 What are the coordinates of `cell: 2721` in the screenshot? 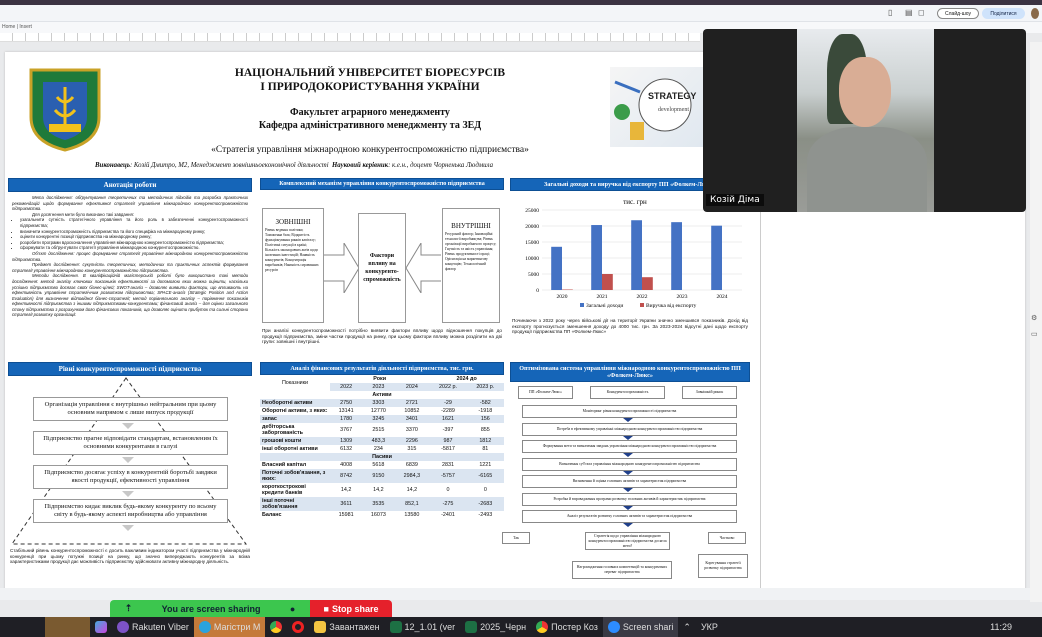 It's located at (412, 403).